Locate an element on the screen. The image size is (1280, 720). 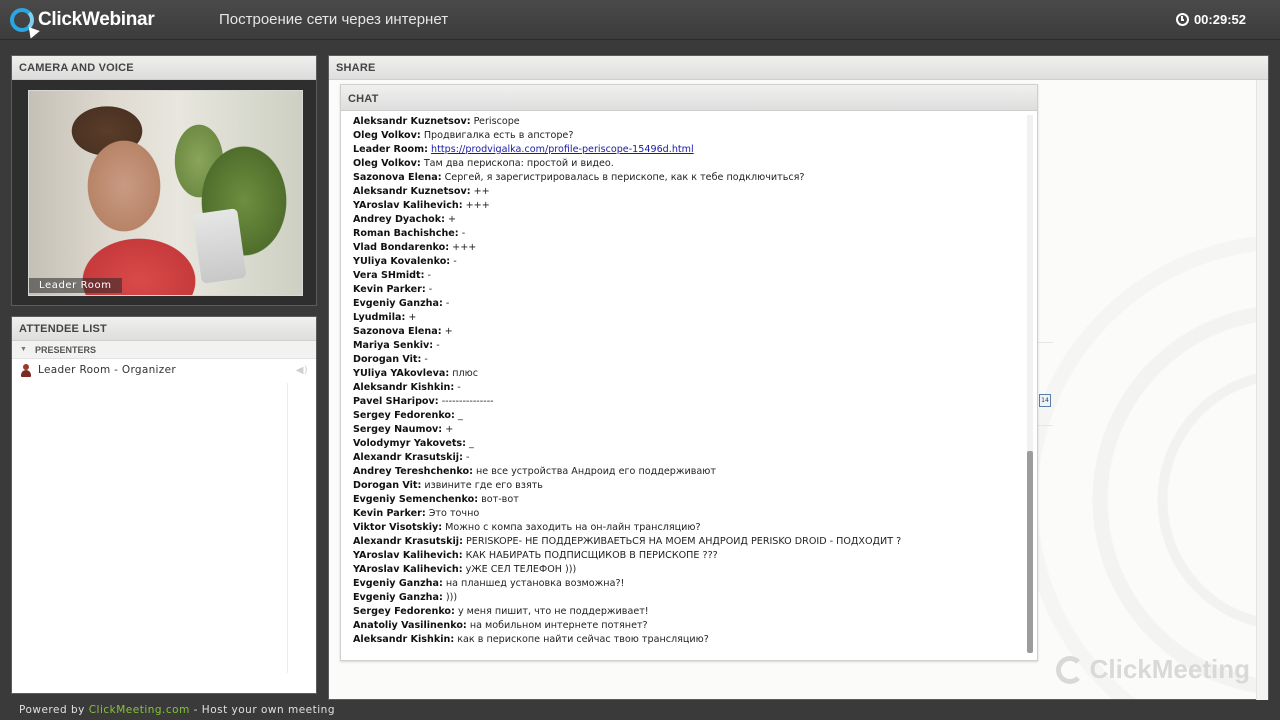
video-feed: Leader Room is located at coordinates (165, 193).